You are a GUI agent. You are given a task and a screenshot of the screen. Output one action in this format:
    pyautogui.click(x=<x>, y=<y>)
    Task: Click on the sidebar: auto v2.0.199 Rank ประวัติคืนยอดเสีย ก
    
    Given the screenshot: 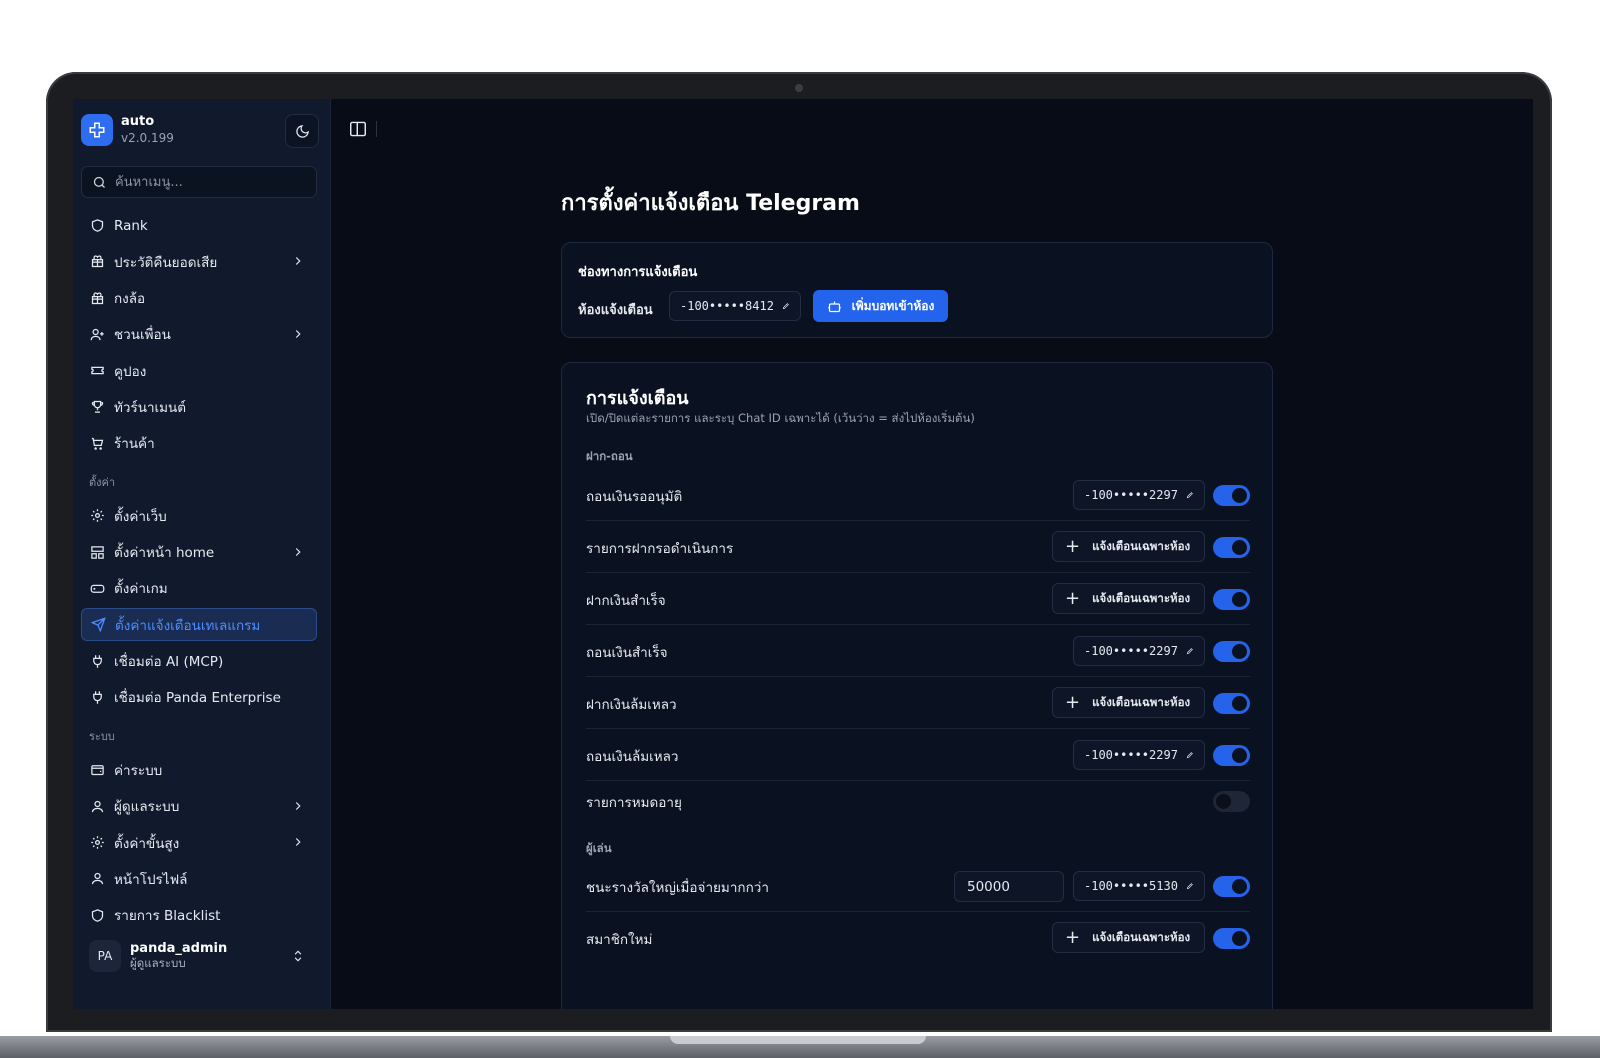 What is the action you would take?
    pyautogui.click(x=202, y=554)
    